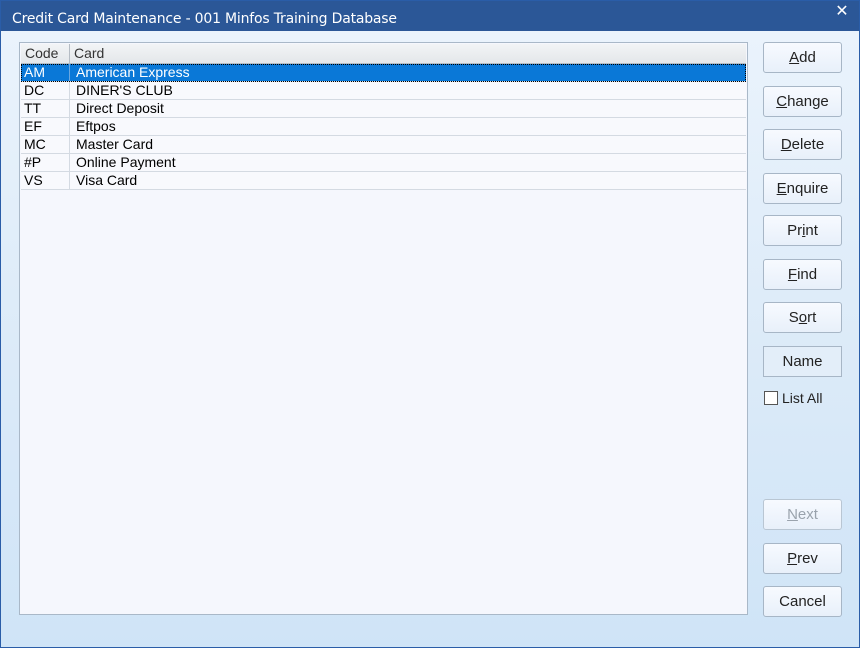 The height and width of the screenshot is (648, 860). I want to click on find-button: Find, so click(802, 274).